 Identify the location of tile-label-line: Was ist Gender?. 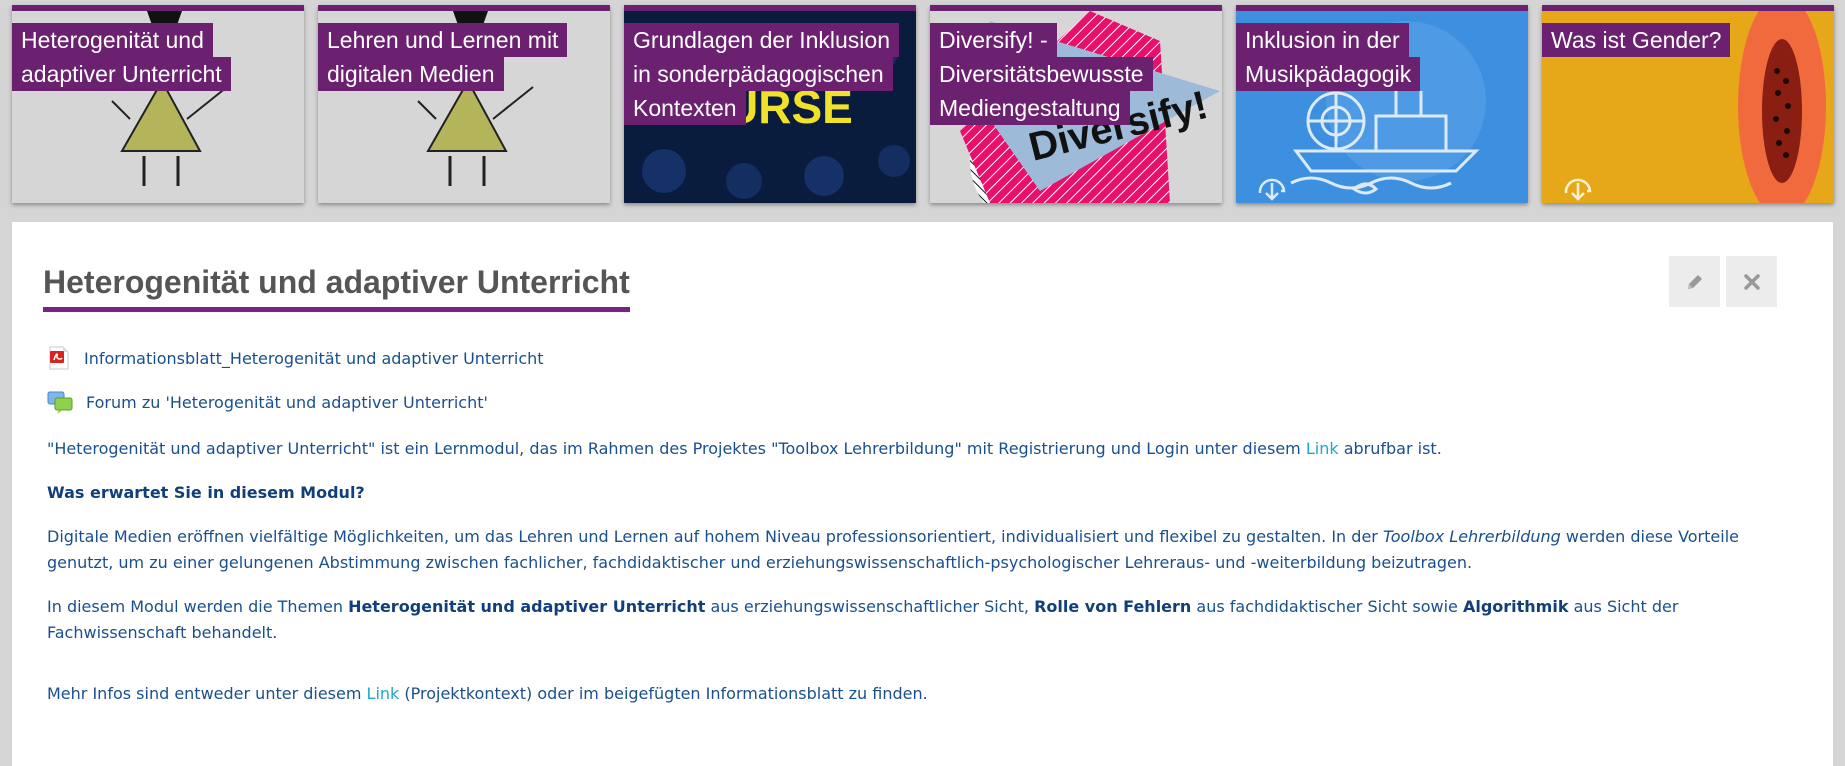
(1636, 40).